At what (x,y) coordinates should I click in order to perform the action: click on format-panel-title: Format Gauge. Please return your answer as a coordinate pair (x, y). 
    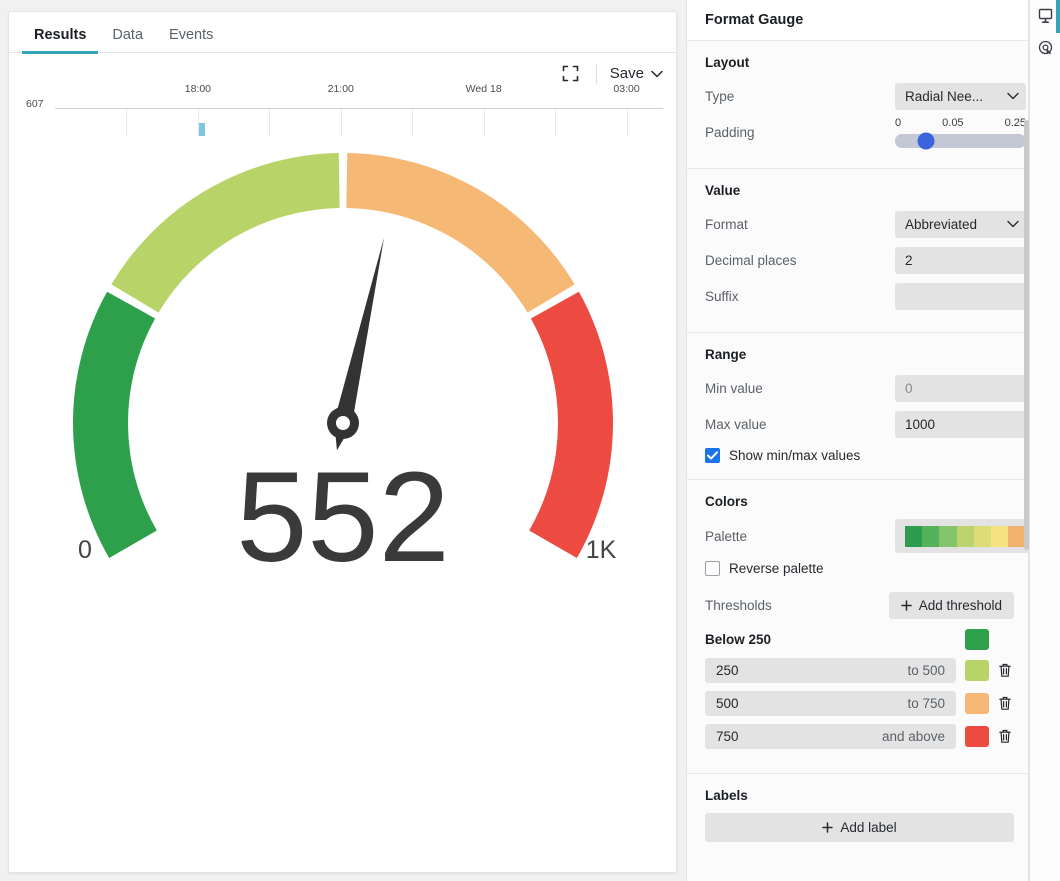
    Looking at the image, I should click on (754, 20).